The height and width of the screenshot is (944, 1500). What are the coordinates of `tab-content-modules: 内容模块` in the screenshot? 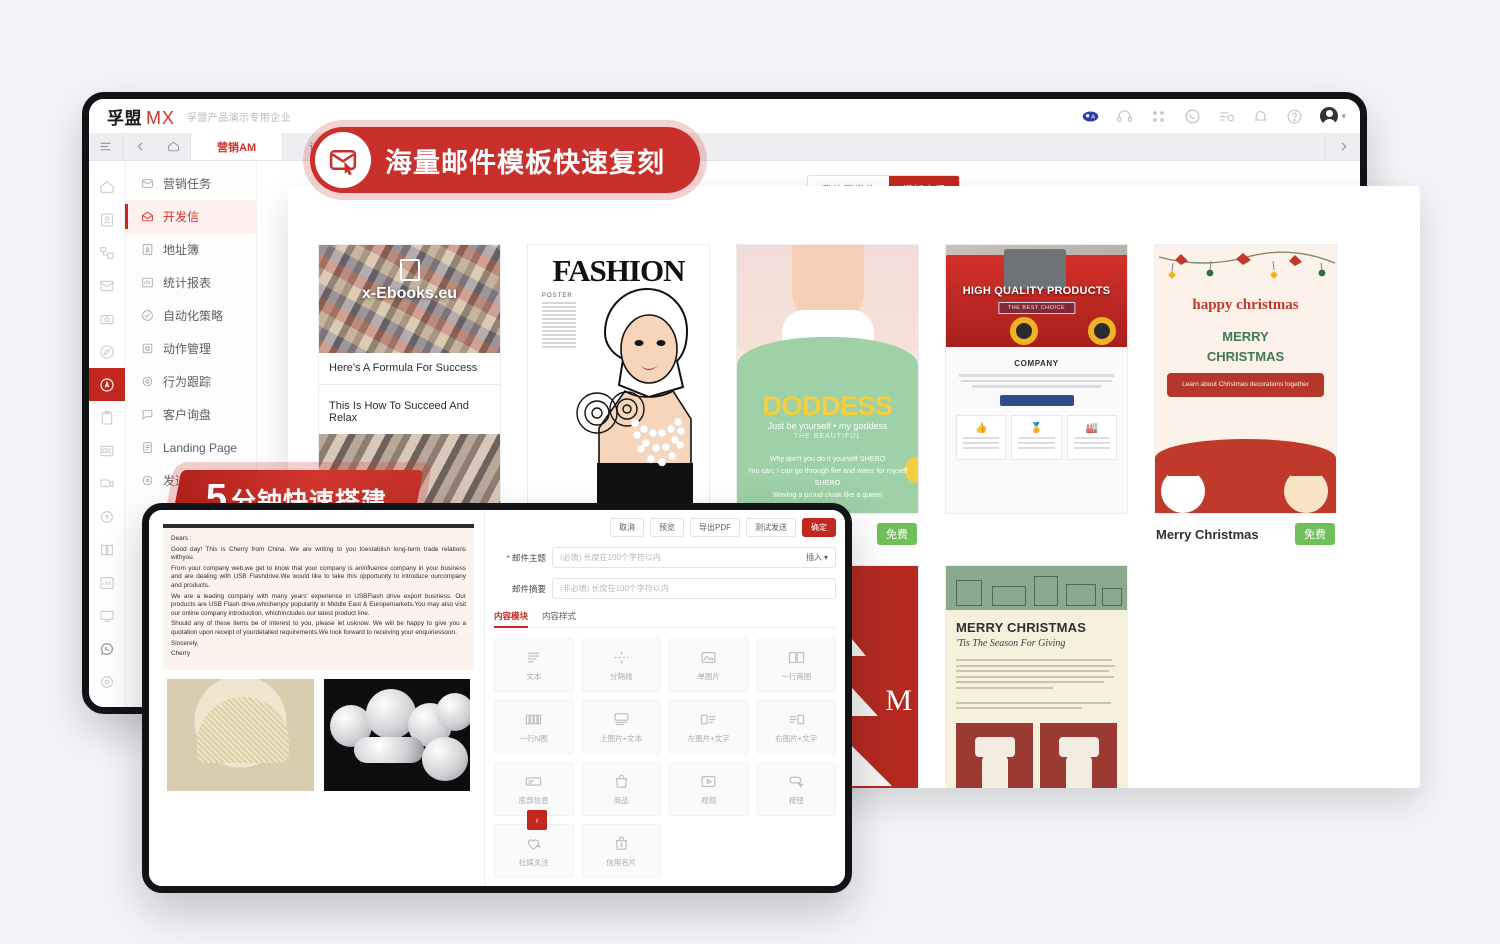 It's located at (511, 619).